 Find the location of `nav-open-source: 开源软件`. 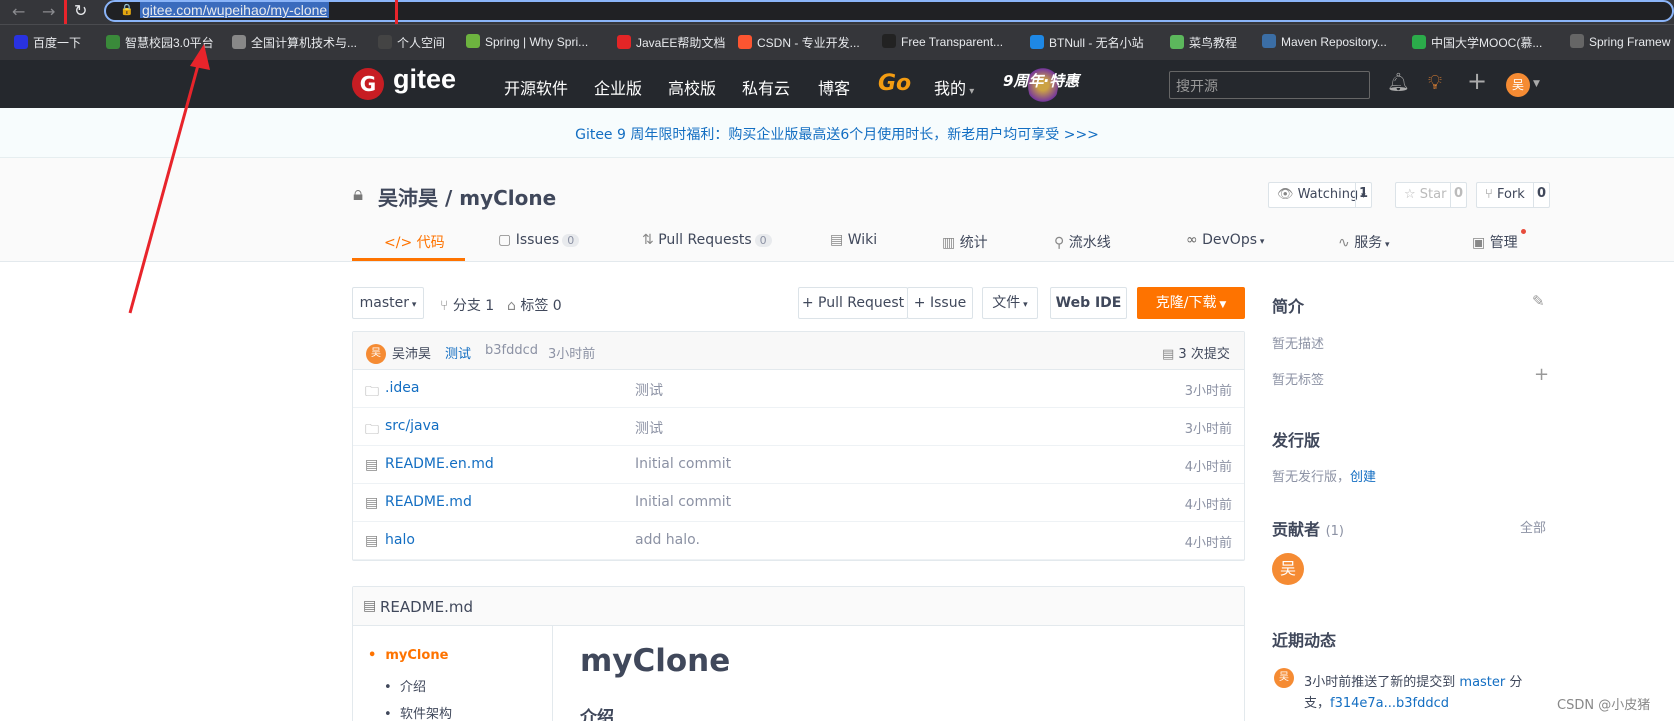

nav-open-source: 开源软件 is located at coordinates (536, 87).